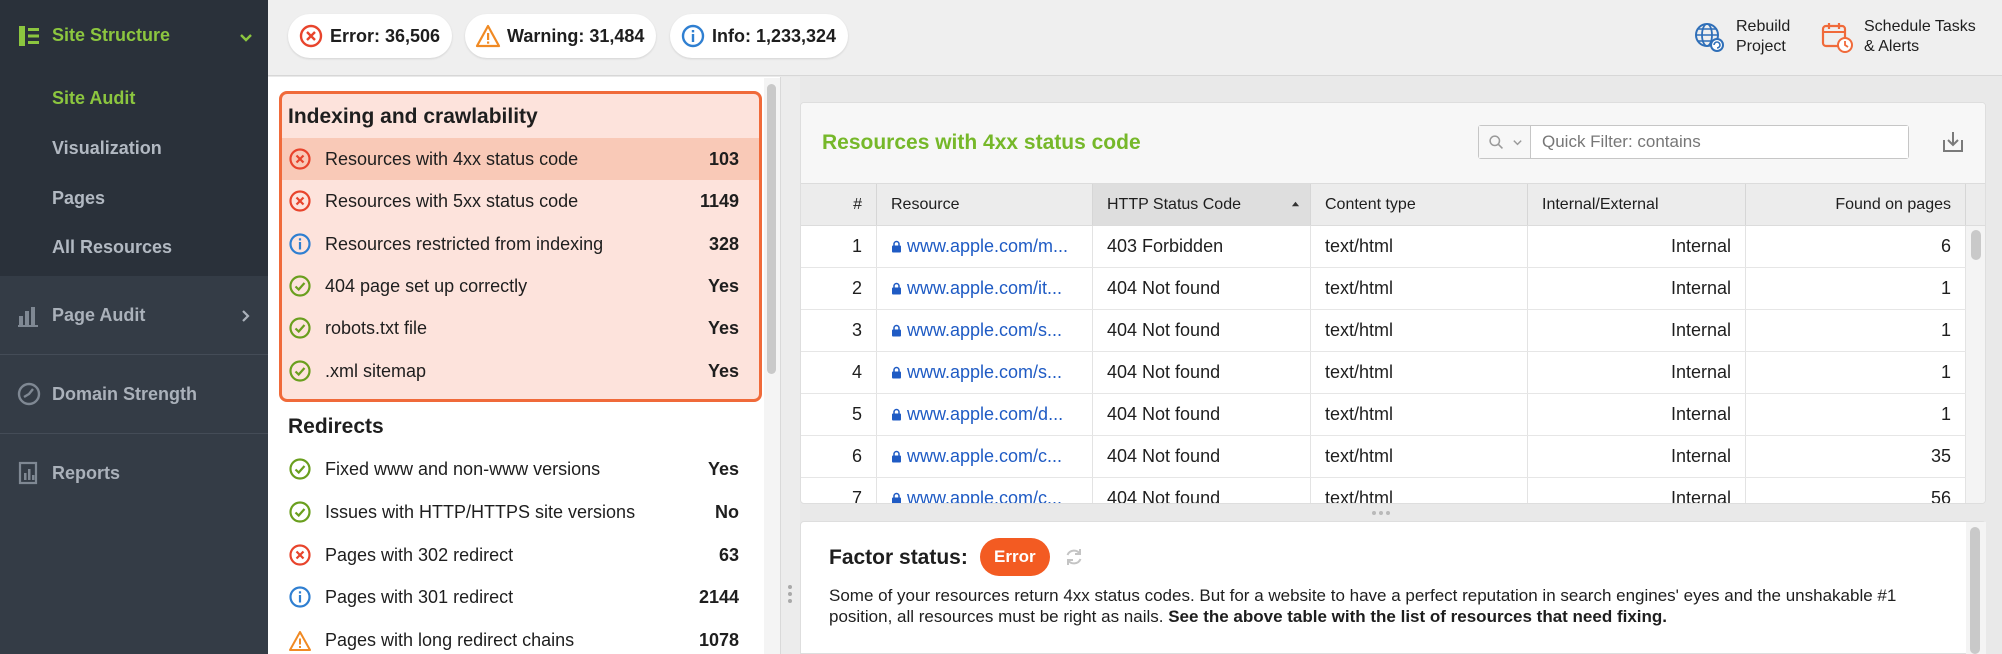 The image size is (2002, 654). Describe the element at coordinates (520, 597) in the screenshot. I see `factor-row-301: Pages with 301 redirect 2144` at that location.